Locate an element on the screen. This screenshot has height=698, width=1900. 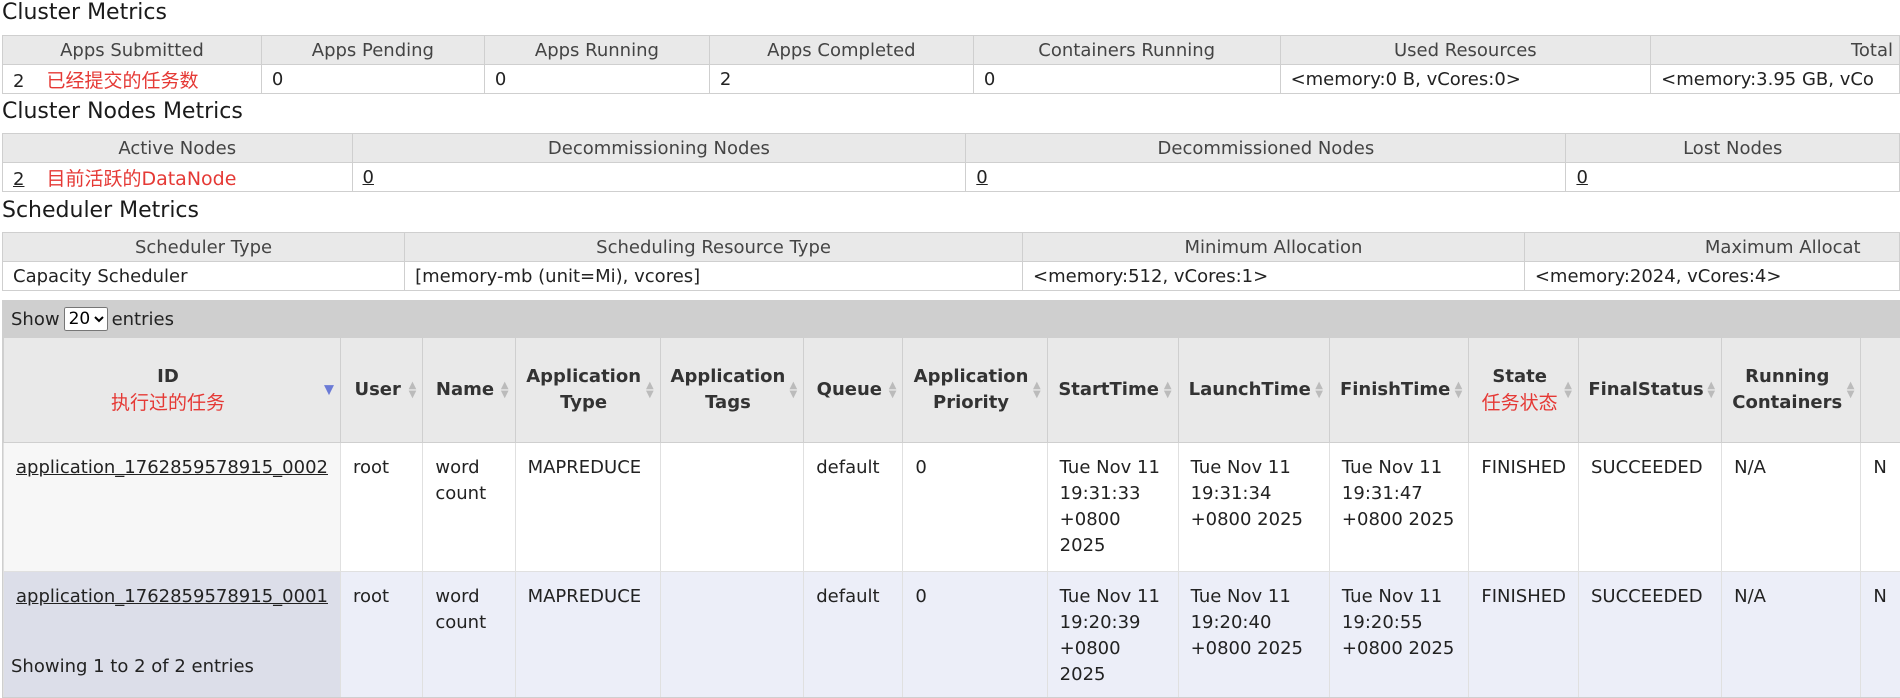
header-scheduler-type: Scheduler Type is located at coordinates (203, 247).